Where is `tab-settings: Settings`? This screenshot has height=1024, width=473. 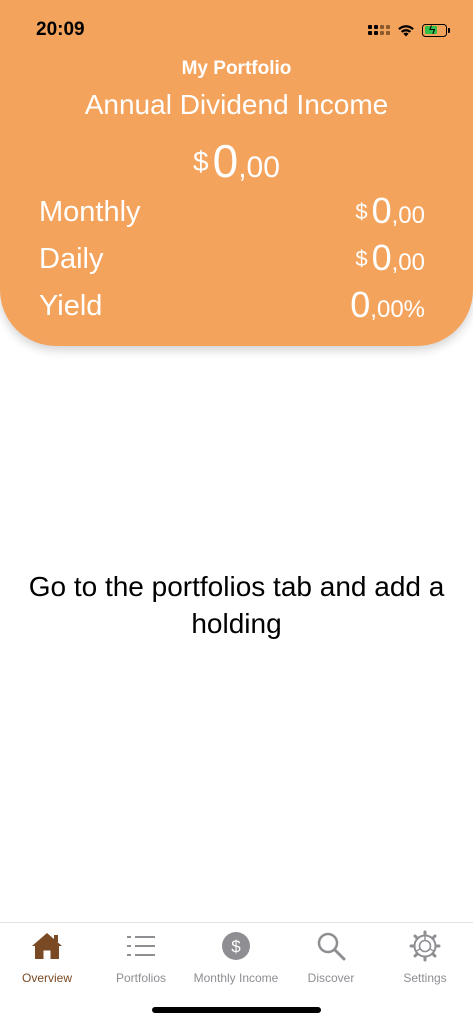 tab-settings: Settings is located at coordinates (425, 959).